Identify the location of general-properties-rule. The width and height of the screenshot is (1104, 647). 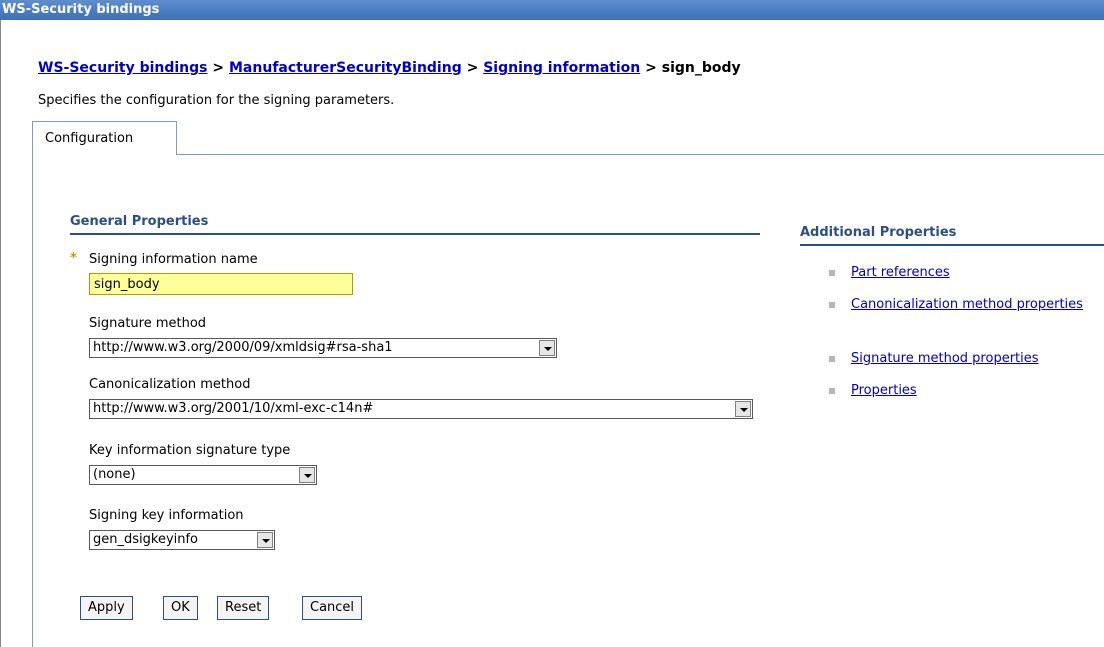
(415, 234).